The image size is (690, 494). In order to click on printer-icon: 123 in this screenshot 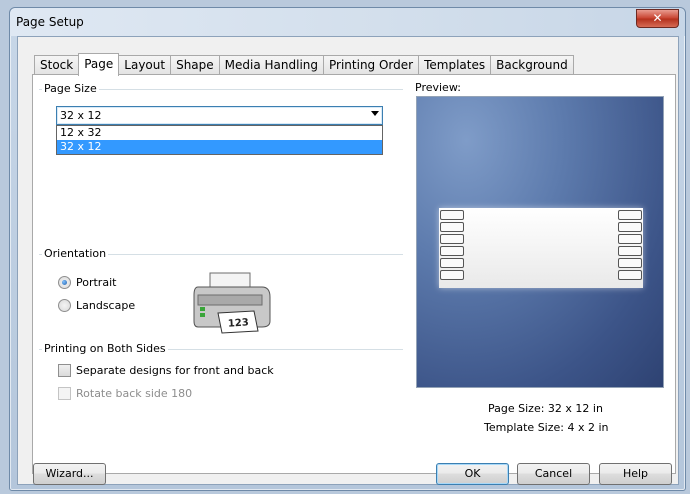, I will do `click(232, 303)`.